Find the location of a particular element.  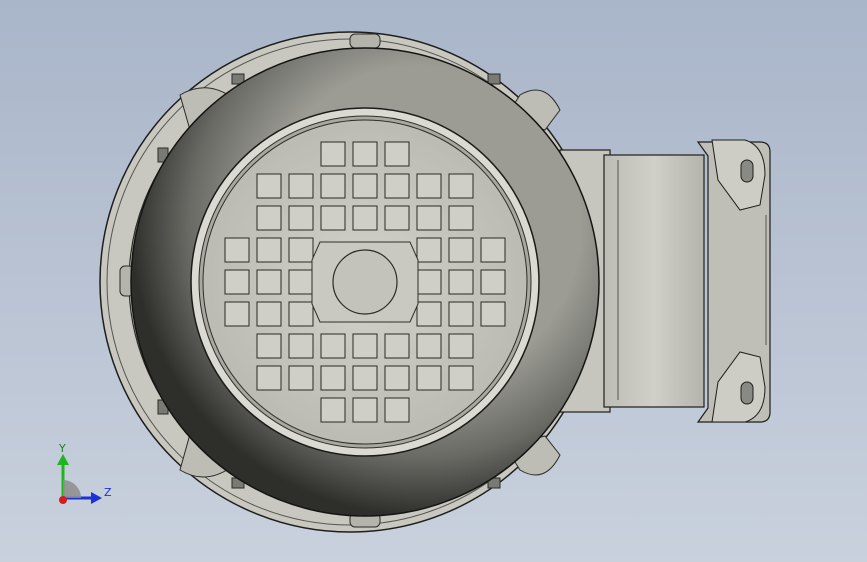

z-axis-label: Z is located at coordinates (108, 492).